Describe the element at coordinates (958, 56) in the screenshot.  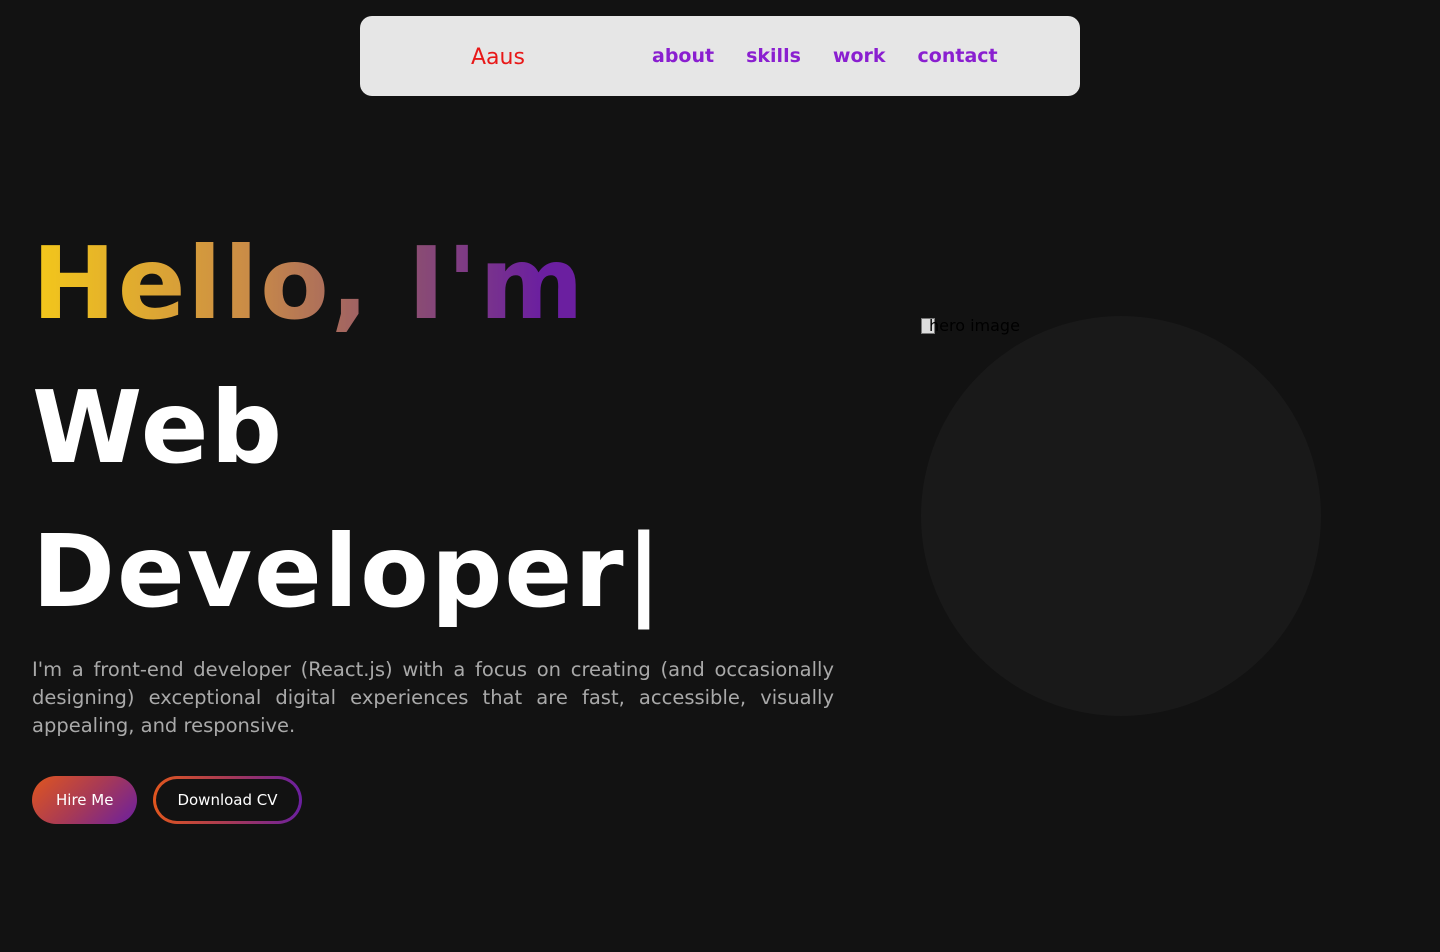
I see `nav-link-contact: contact` at that location.